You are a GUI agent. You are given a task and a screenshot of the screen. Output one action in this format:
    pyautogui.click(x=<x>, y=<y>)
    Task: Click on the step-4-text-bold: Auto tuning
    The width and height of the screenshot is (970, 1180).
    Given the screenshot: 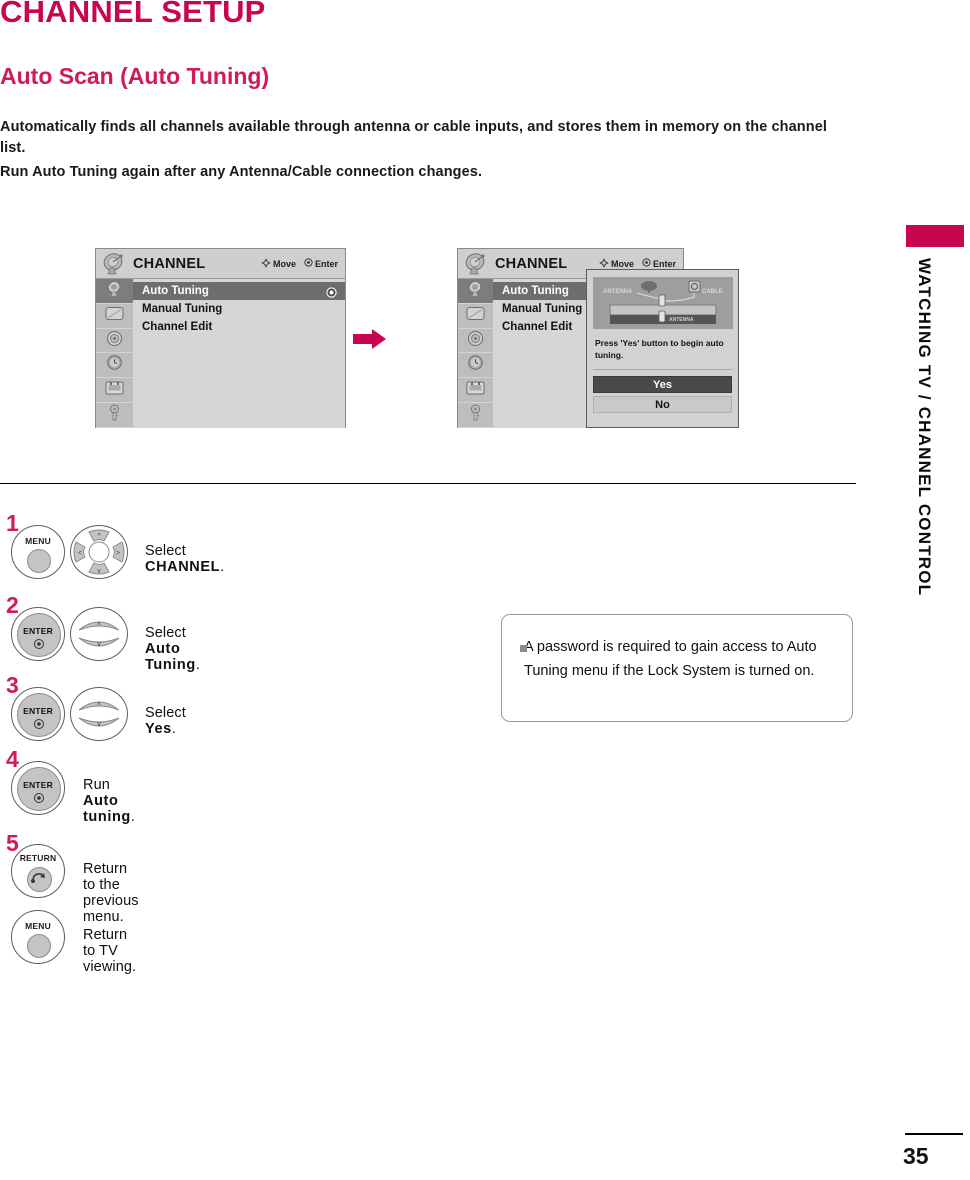 What is the action you would take?
    pyautogui.click(x=107, y=809)
    